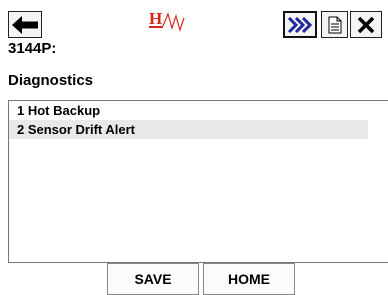 The width and height of the screenshot is (388, 295). I want to click on close-x-icon, so click(366, 24).